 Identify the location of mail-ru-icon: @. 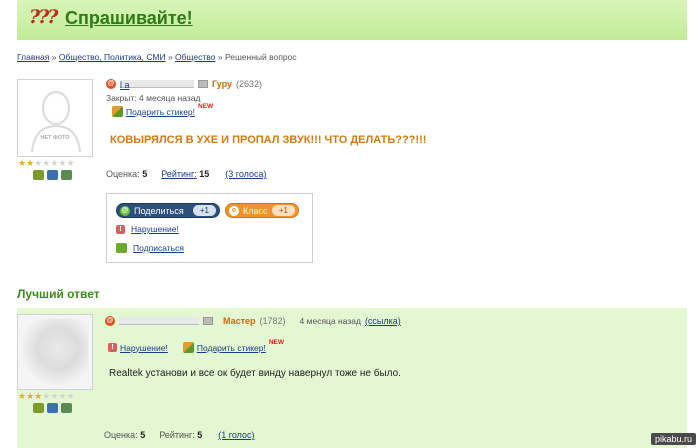
(125, 210).